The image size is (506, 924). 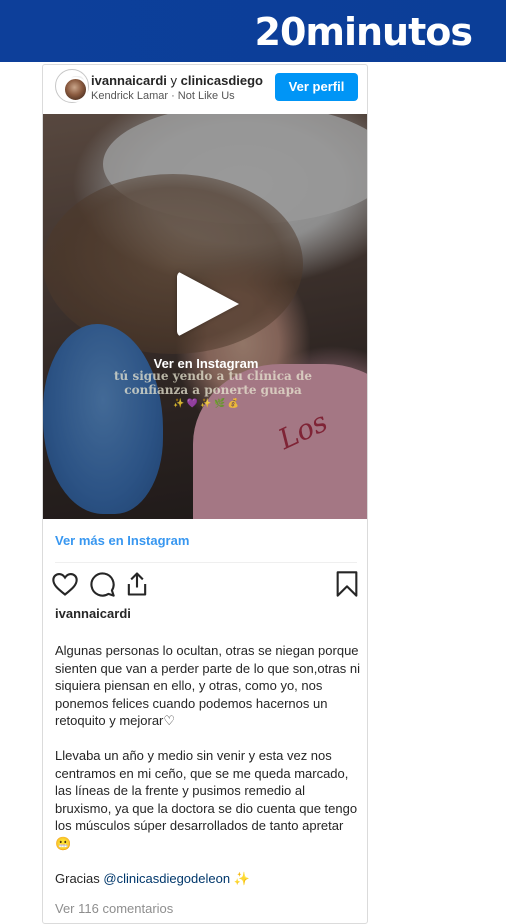 What do you see at coordinates (174, 80) in the screenshot?
I see `authors-connector: y` at bounding box center [174, 80].